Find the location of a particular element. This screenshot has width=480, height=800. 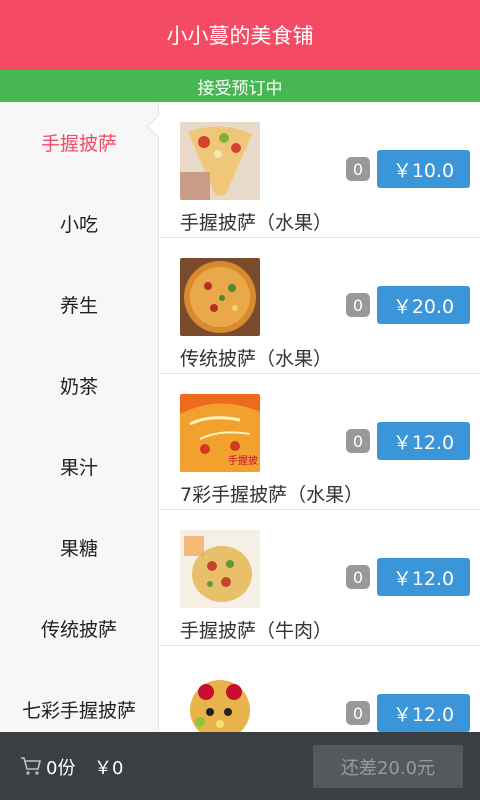

cart-count: 0份 is located at coordinates (61, 768).